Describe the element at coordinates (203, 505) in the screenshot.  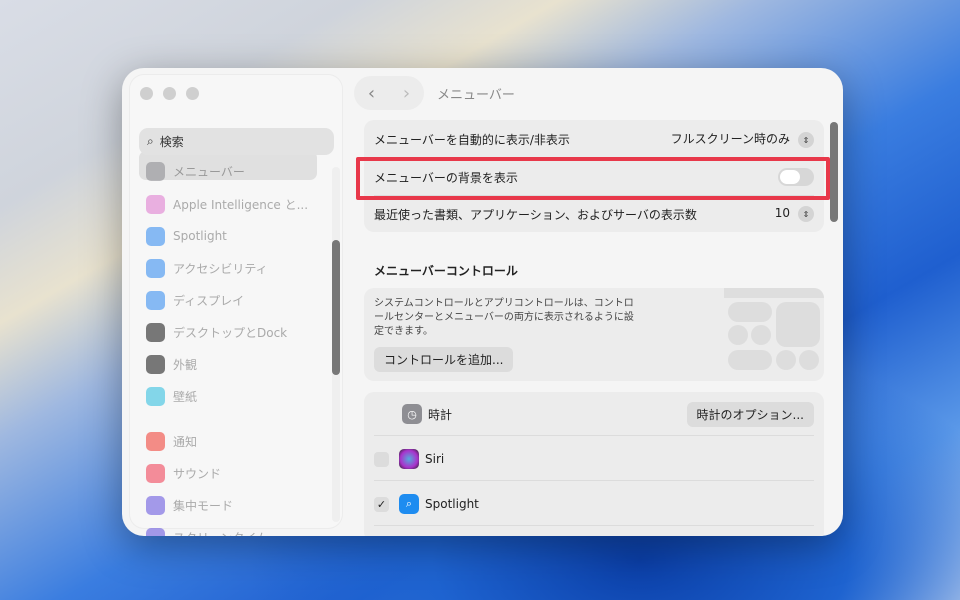
I see `sidebar-item-label: 集中モード` at that location.